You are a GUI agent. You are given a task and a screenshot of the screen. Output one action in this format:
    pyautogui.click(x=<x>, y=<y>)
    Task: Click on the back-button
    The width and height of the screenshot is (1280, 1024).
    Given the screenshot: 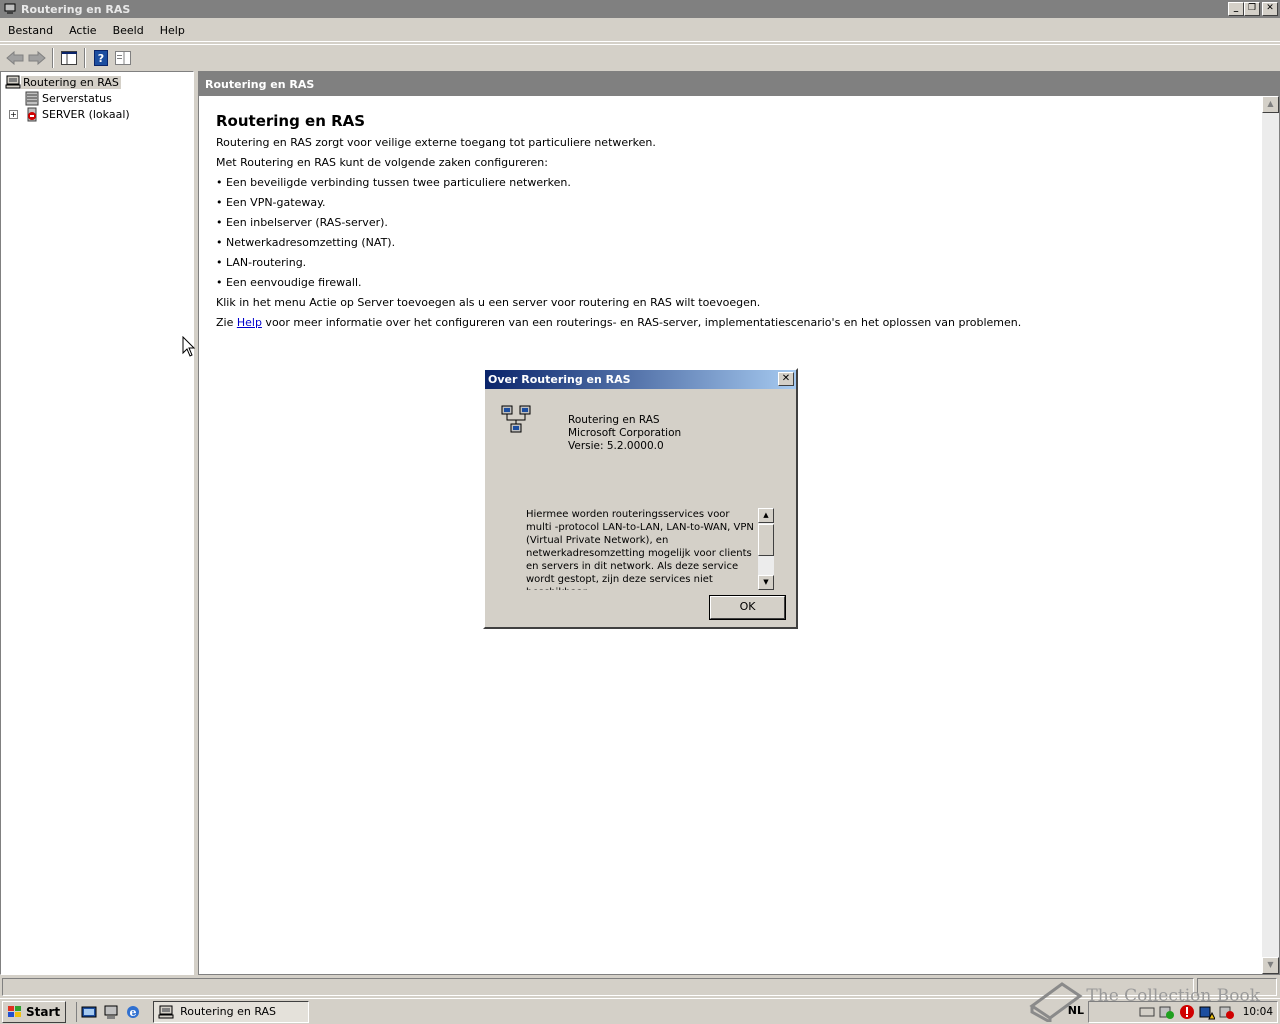 What is the action you would take?
    pyautogui.click(x=15, y=58)
    